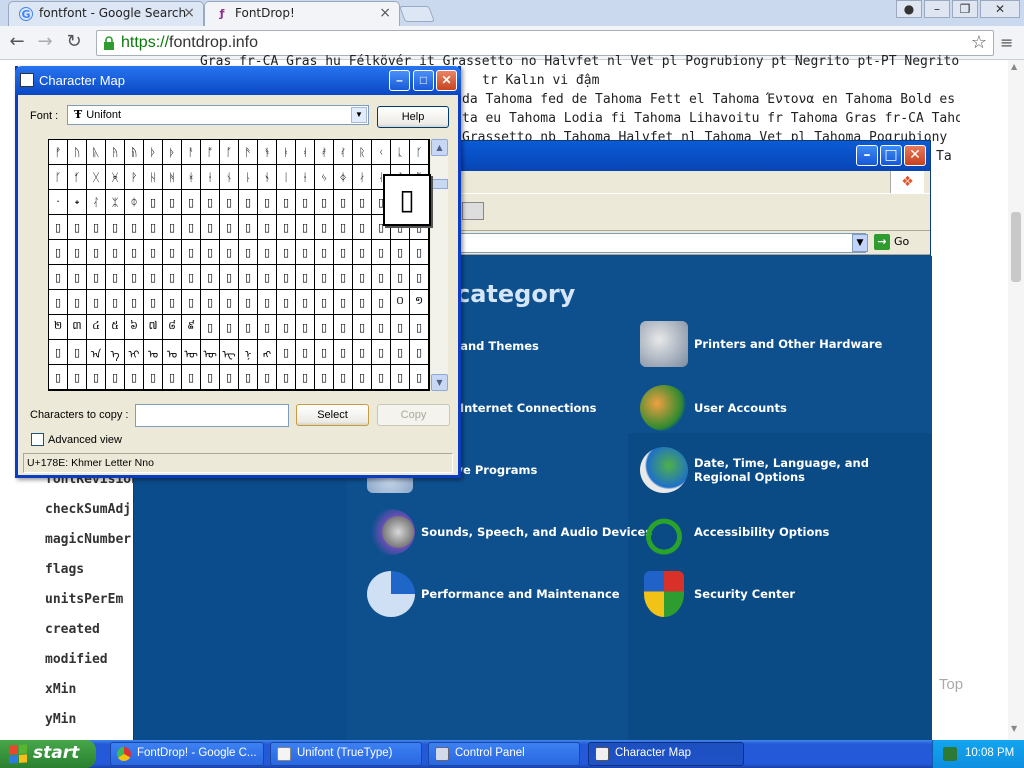 Image resolution: width=1024 pixels, height=768 pixels. What do you see at coordinates (191, 352) in the screenshot?
I see `char-cell: ᠥ` at bounding box center [191, 352].